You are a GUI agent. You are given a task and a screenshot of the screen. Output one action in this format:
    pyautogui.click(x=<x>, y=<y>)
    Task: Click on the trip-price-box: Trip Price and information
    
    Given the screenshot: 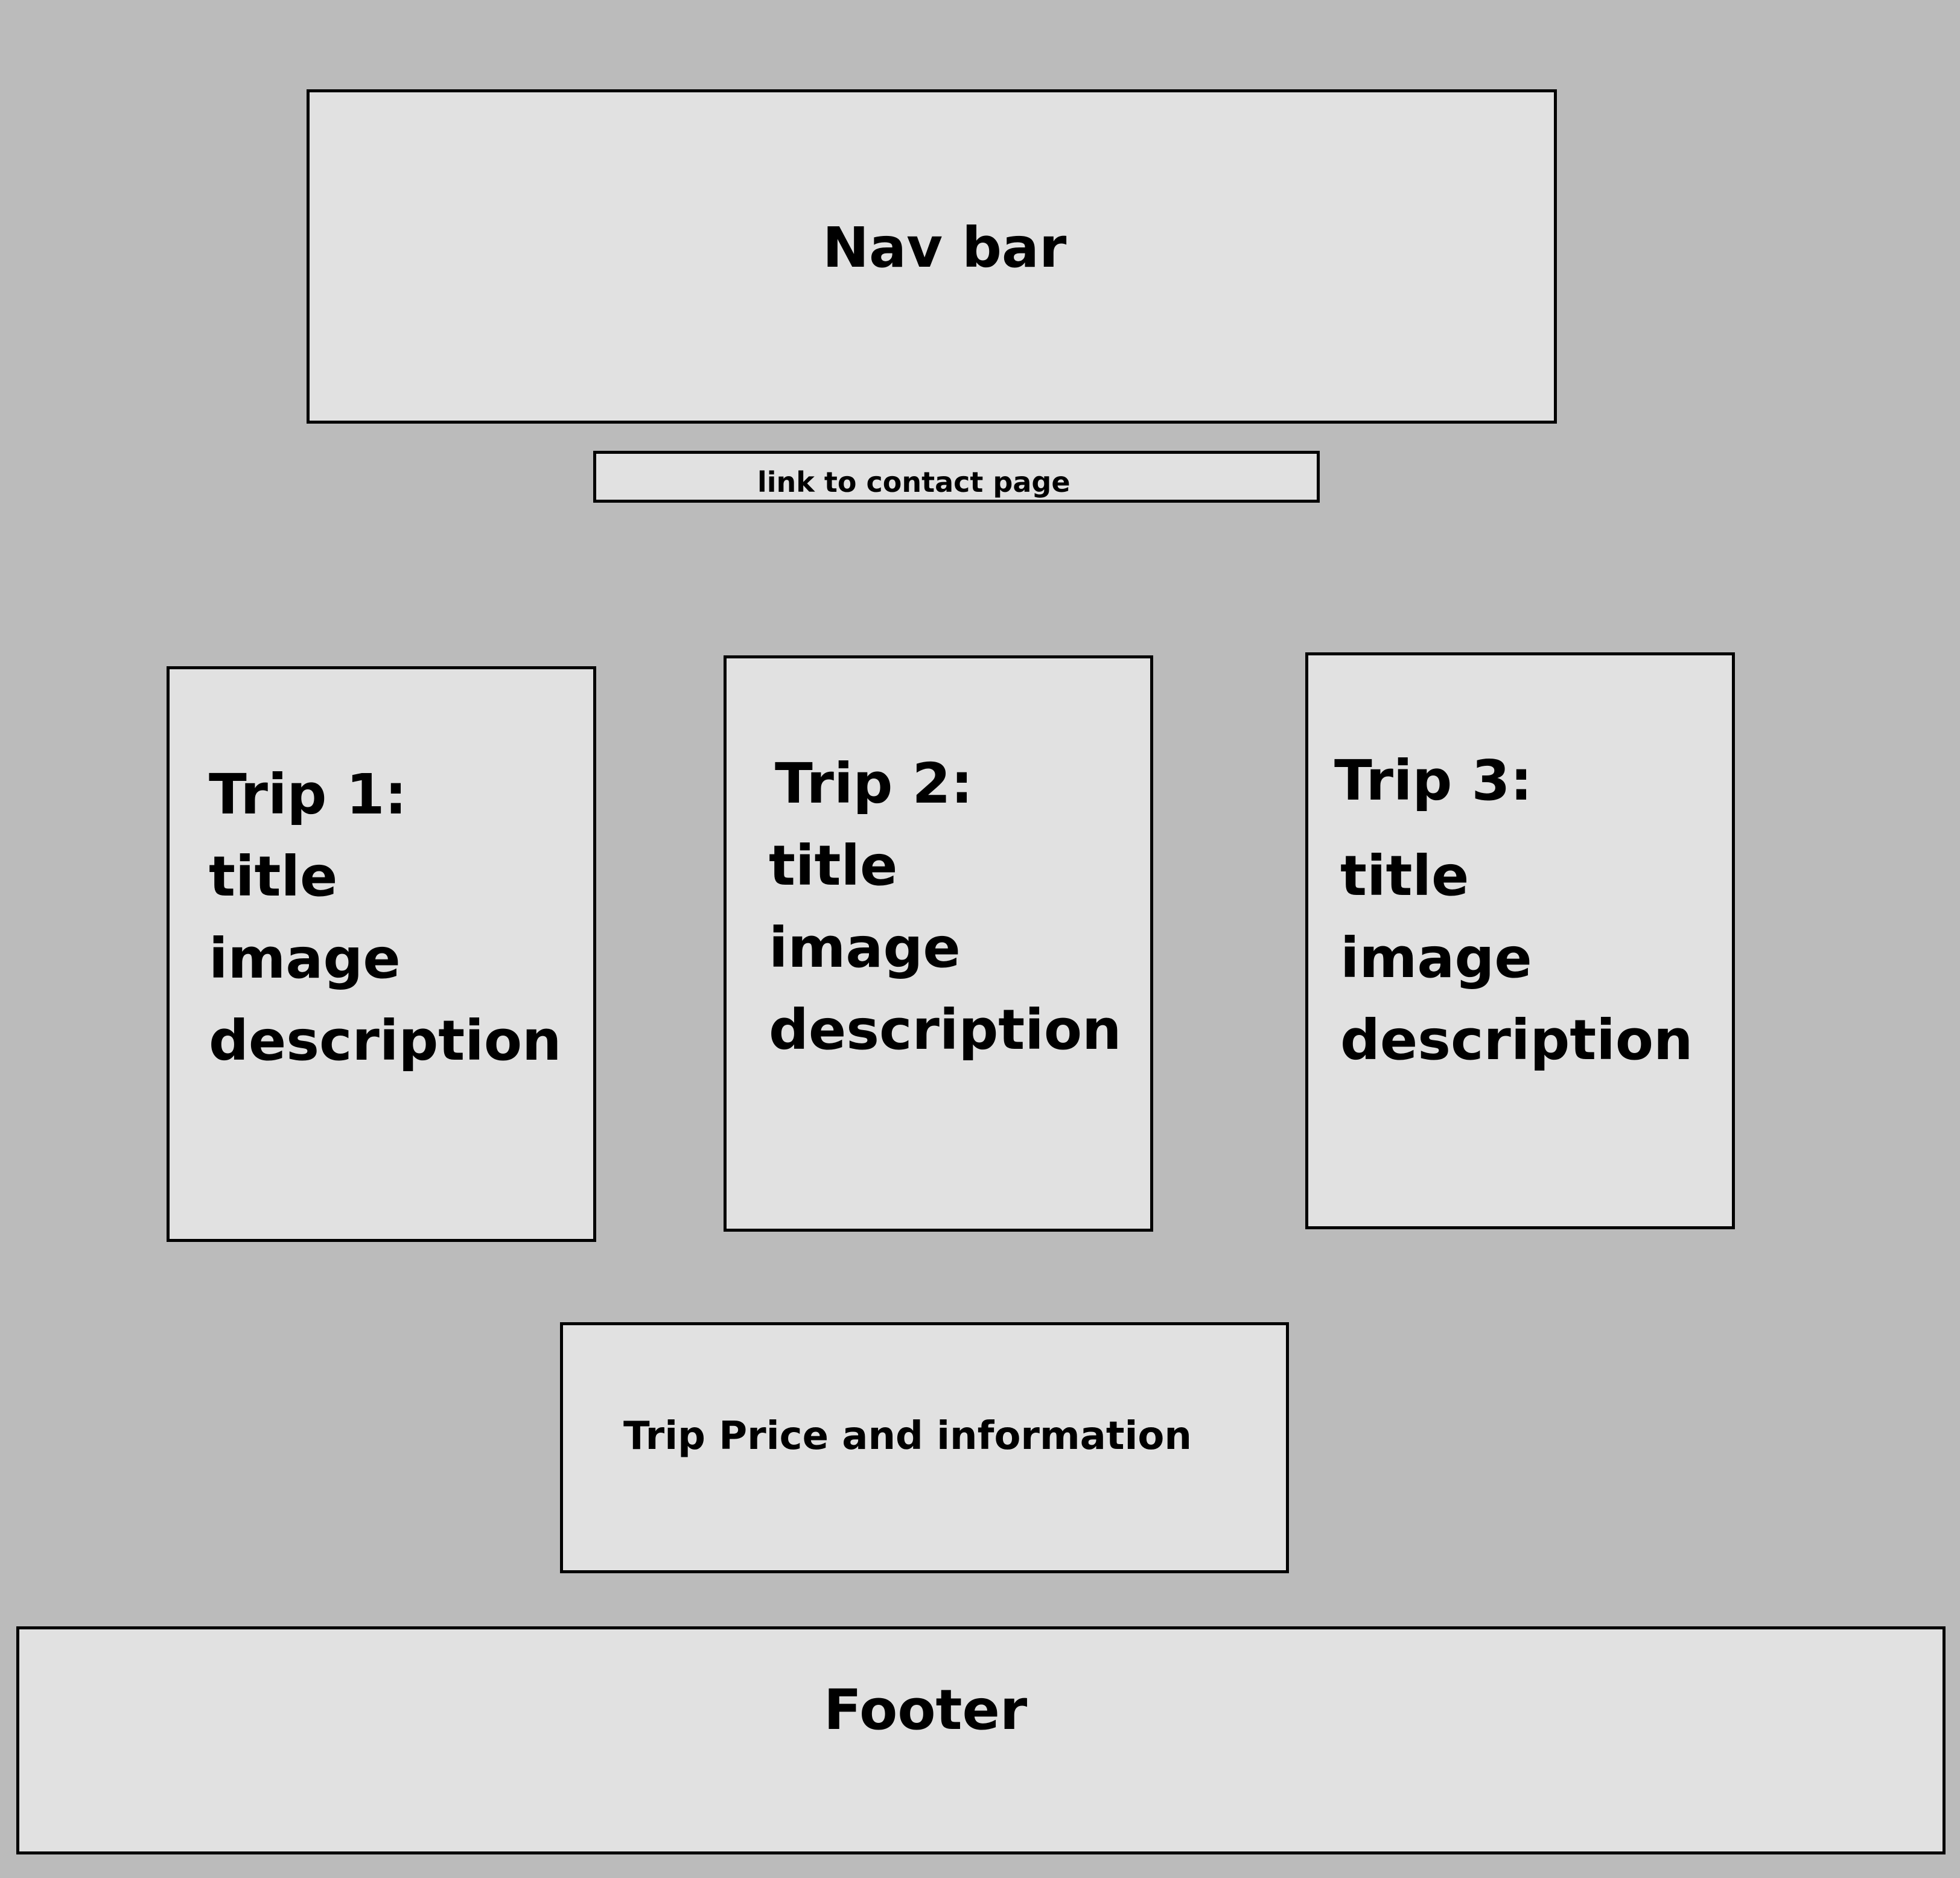 What is the action you would take?
    pyautogui.click(x=924, y=1447)
    